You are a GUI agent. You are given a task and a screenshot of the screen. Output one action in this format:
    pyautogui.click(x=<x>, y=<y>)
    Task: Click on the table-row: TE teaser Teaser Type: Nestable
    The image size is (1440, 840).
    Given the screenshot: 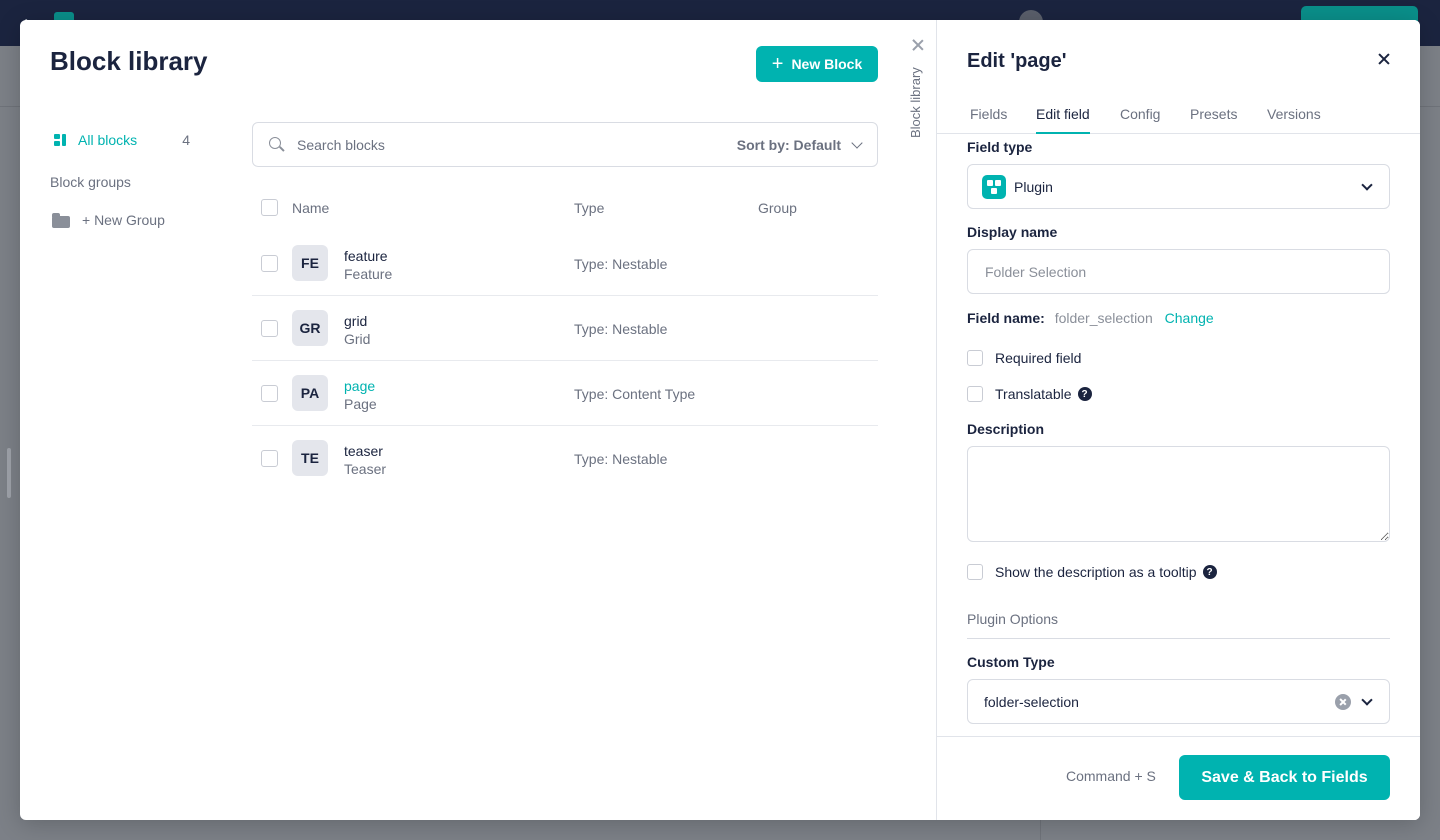 What is the action you would take?
    pyautogui.click(x=565, y=458)
    